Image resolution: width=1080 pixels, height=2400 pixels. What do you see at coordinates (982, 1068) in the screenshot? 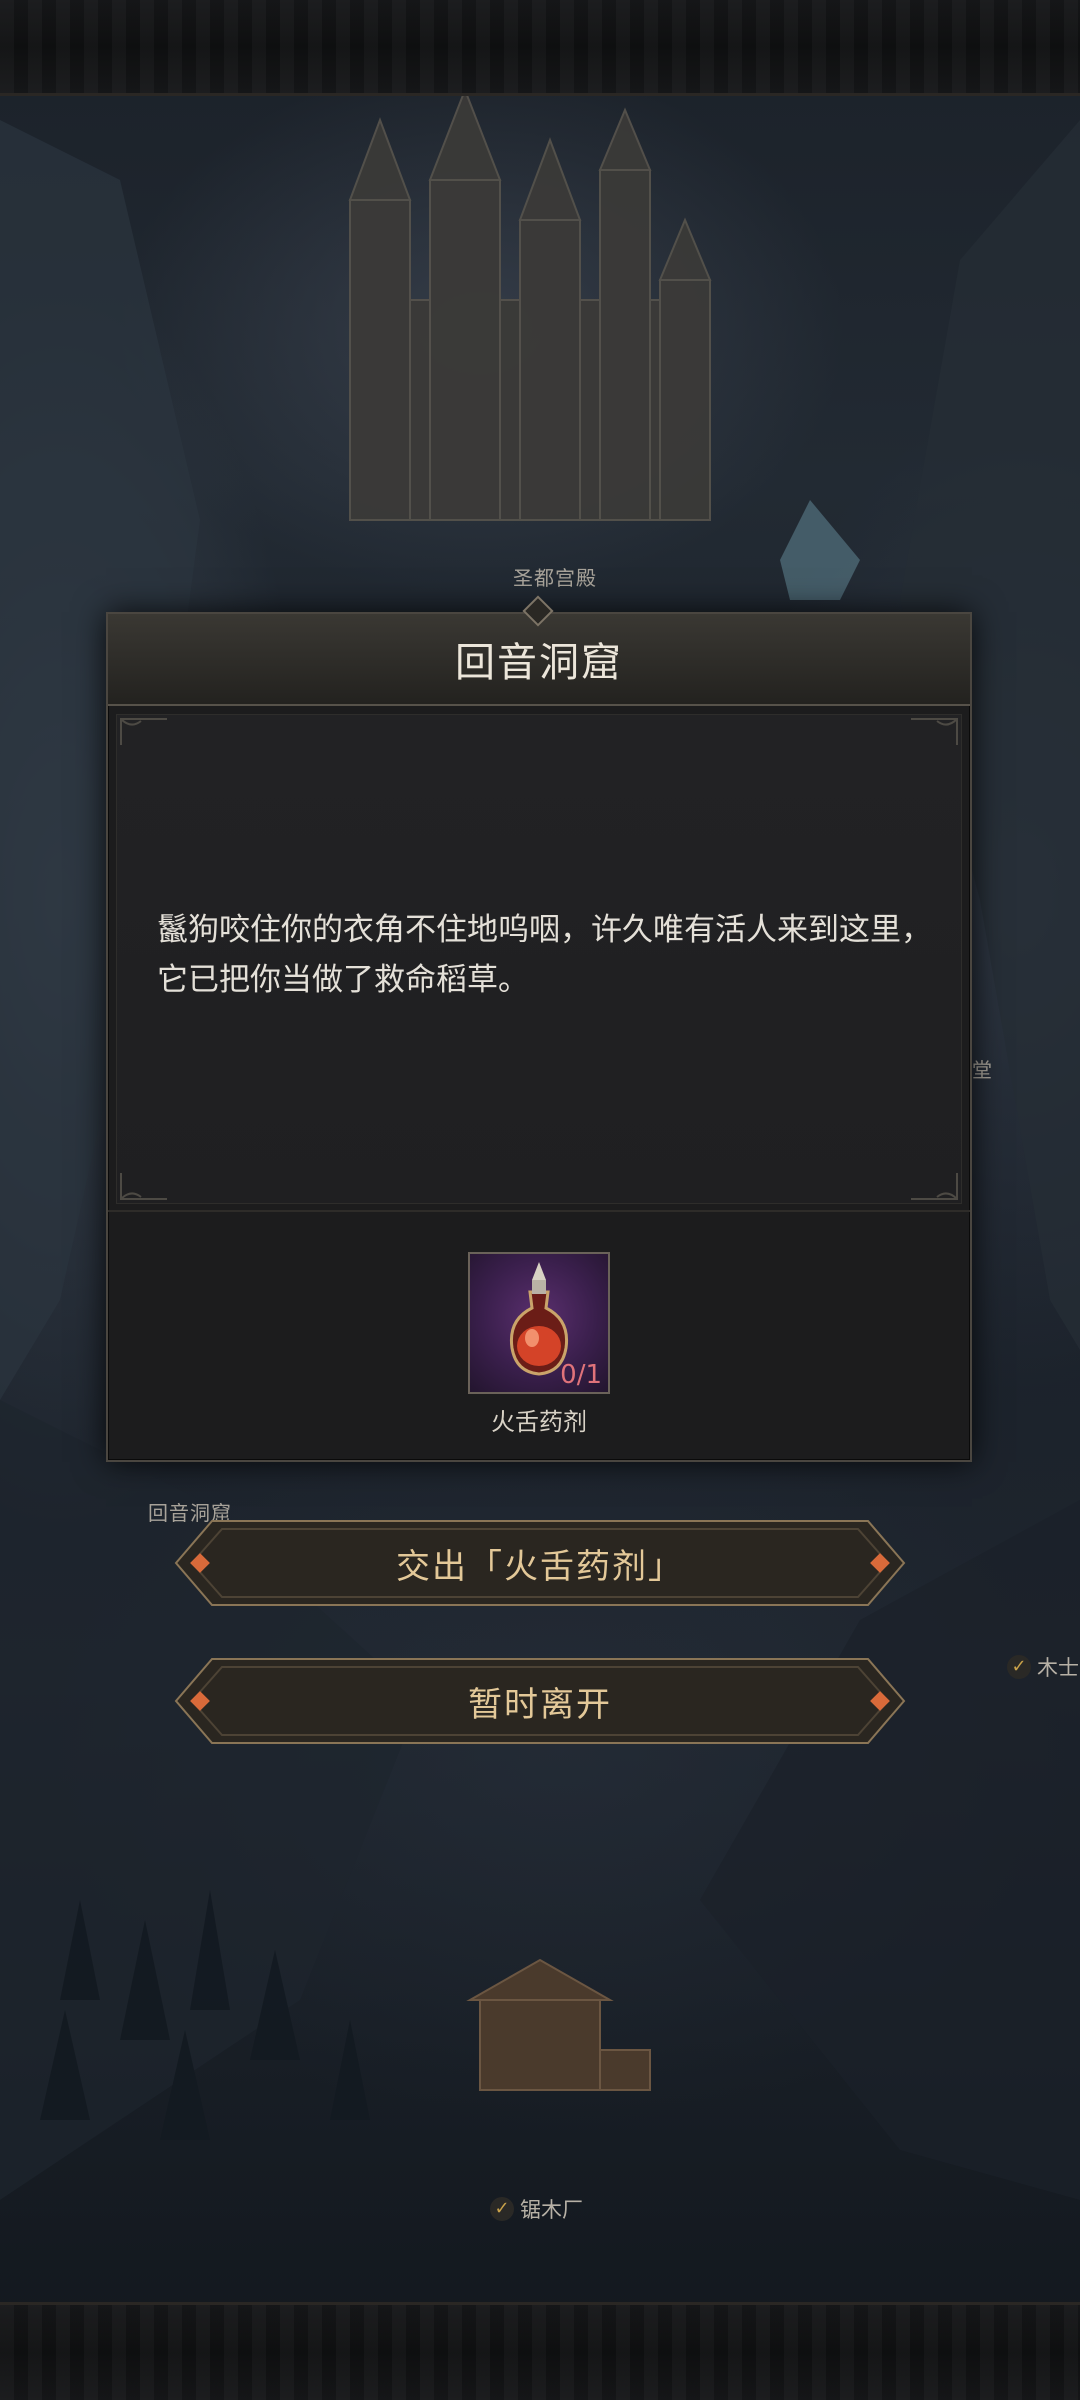
I see `map-label-hall: 堂` at bounding box center [982, 1068].